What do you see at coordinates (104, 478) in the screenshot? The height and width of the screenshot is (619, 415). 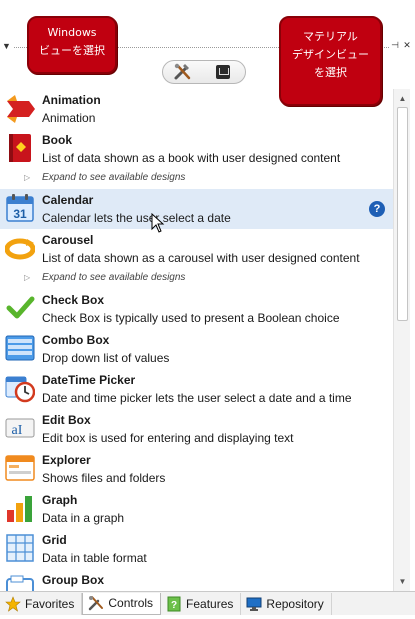 I see `item-description: Shows files and folders` at bounding box center [104, 478].